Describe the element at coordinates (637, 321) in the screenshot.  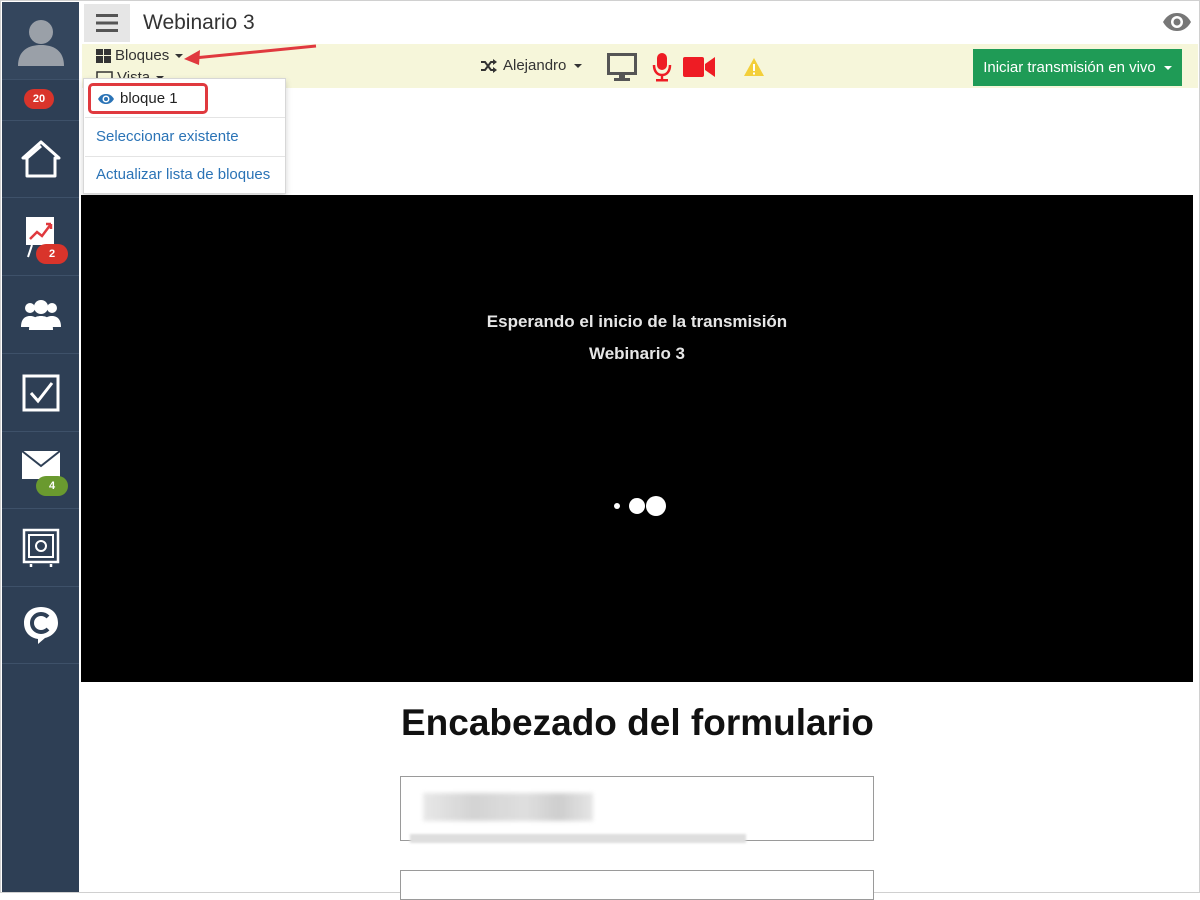
I see `waiting-status-text: Esperando el inicio de la transmisión` at that location.